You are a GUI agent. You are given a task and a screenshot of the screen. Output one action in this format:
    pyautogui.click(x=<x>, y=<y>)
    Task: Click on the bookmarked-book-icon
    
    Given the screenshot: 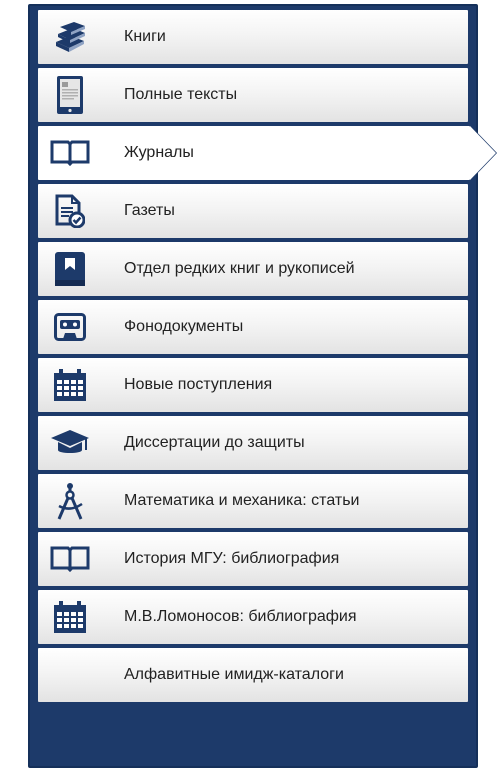 What is the action you would take?
    pyautogui.click(x=70, y=269)
    